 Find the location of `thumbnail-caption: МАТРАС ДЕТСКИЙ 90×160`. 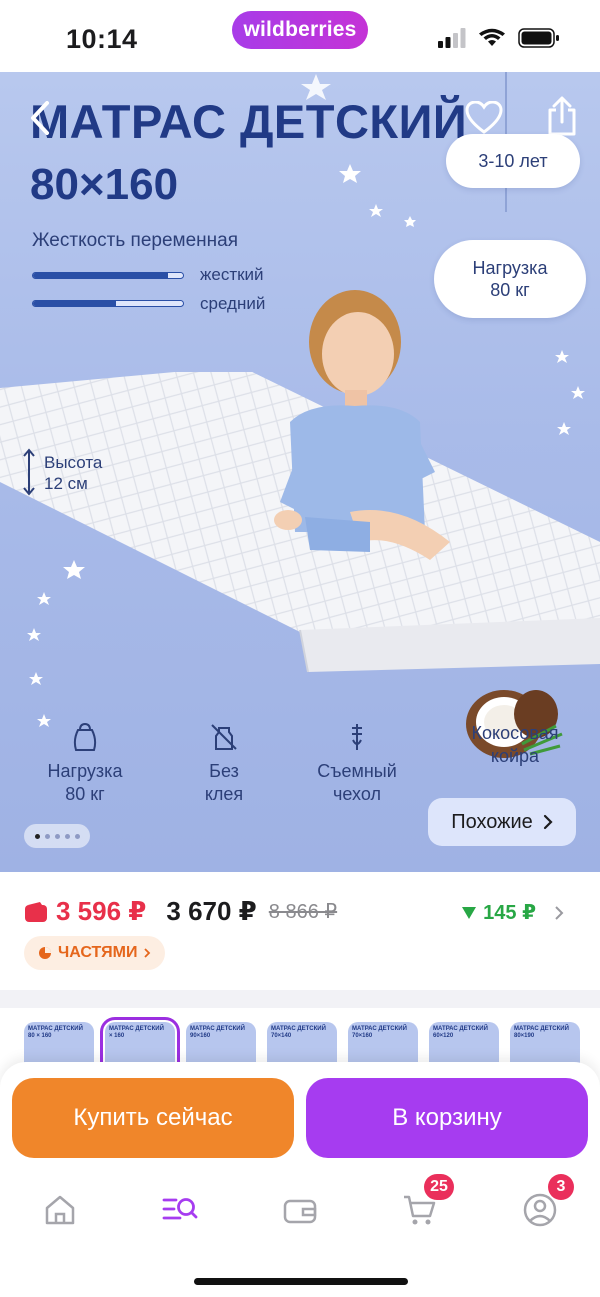

thumbnail-caption: МАТРАС ДЕТСКИЙ 90×160 is located at coordinates (217, 1033).